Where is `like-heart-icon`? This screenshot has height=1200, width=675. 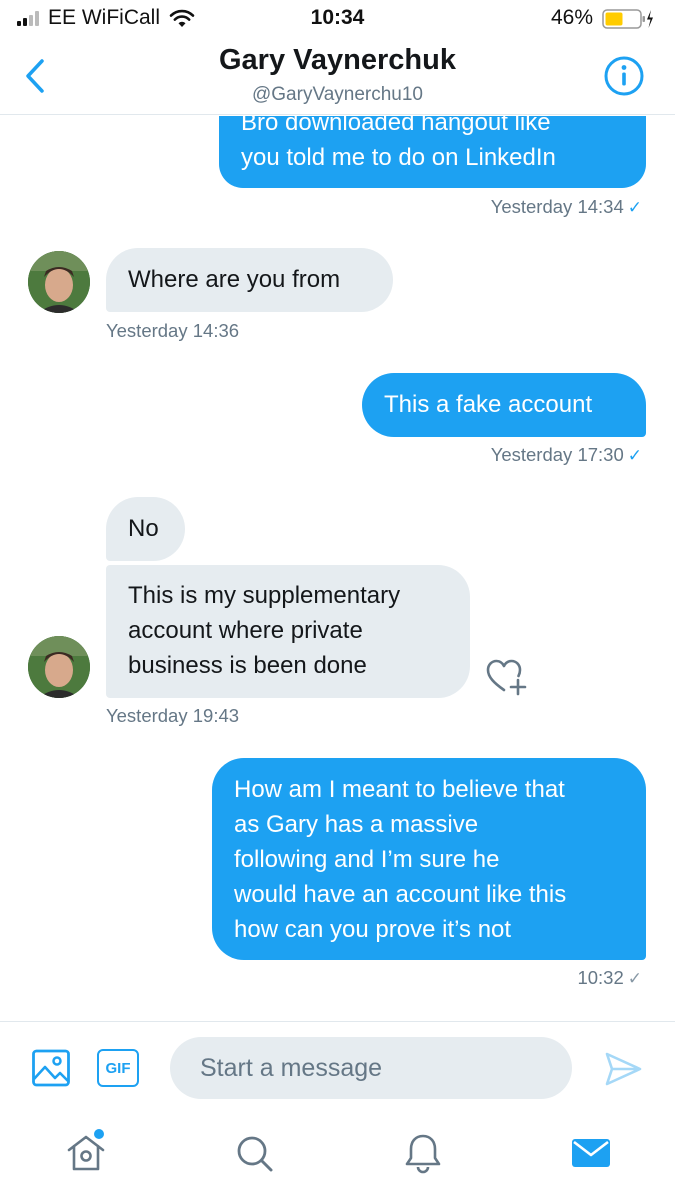
like-heart-icon is located at coordinates (506, 676).